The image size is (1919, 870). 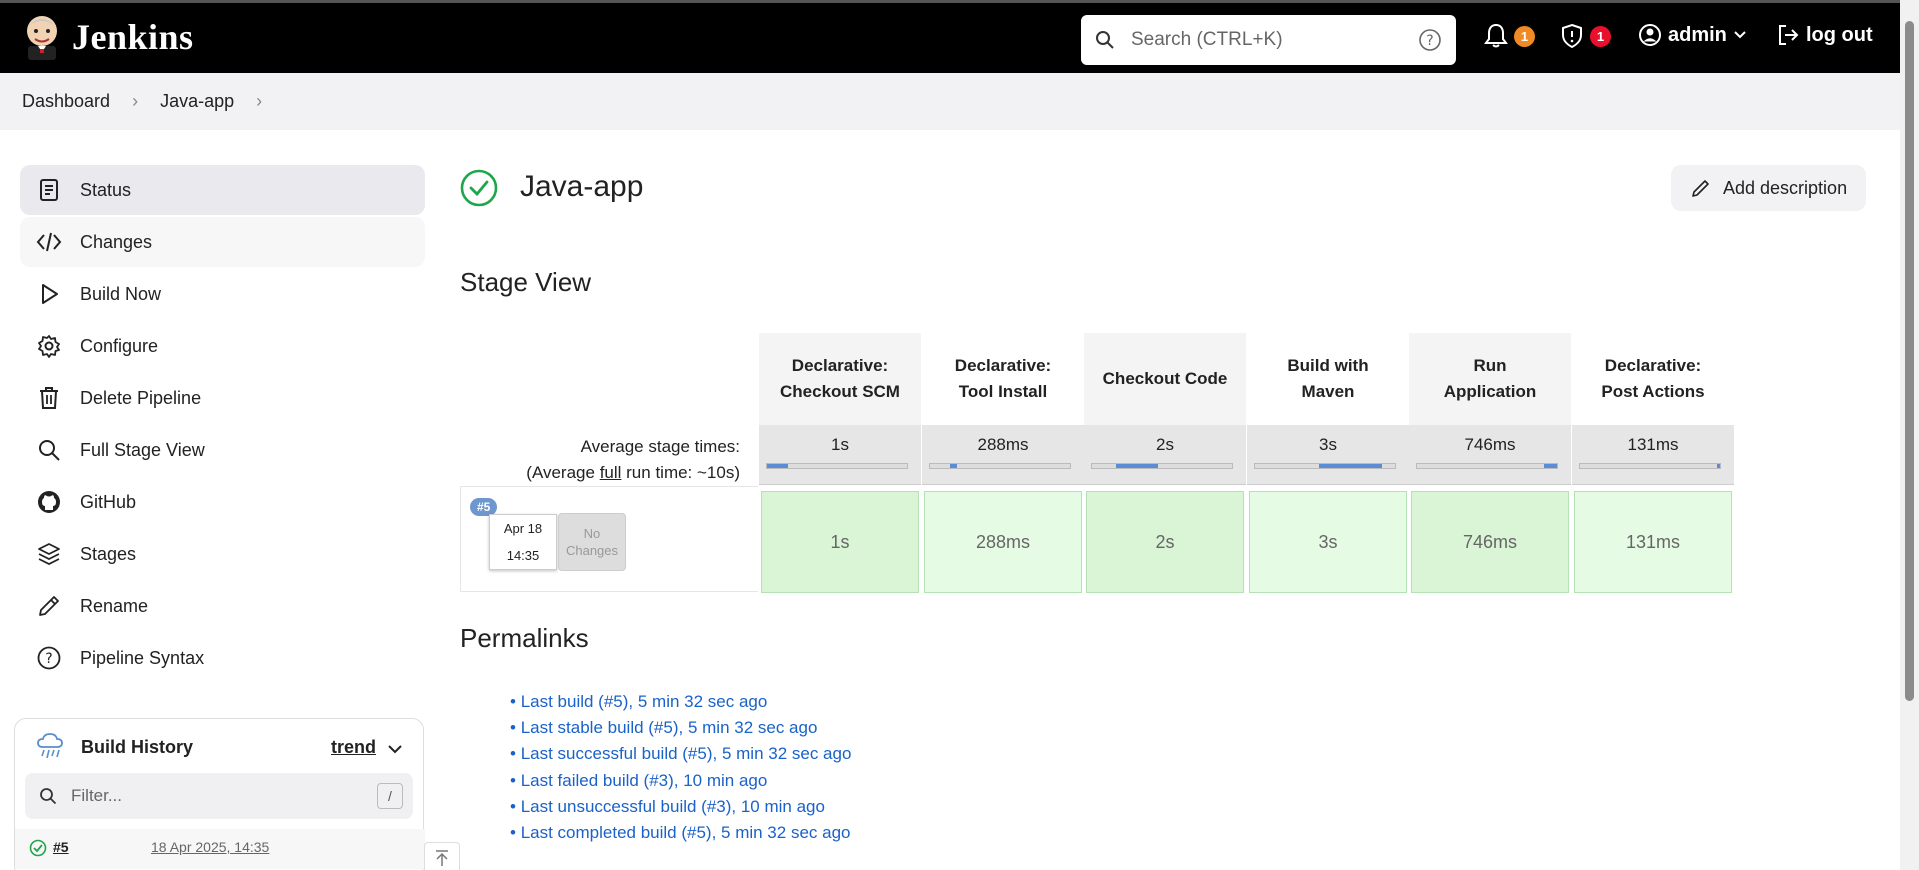 What do you see at coordinates (1165, 455) in the screenshot?
I see `stage-average: 2s` at bounding box center [1165, 455].